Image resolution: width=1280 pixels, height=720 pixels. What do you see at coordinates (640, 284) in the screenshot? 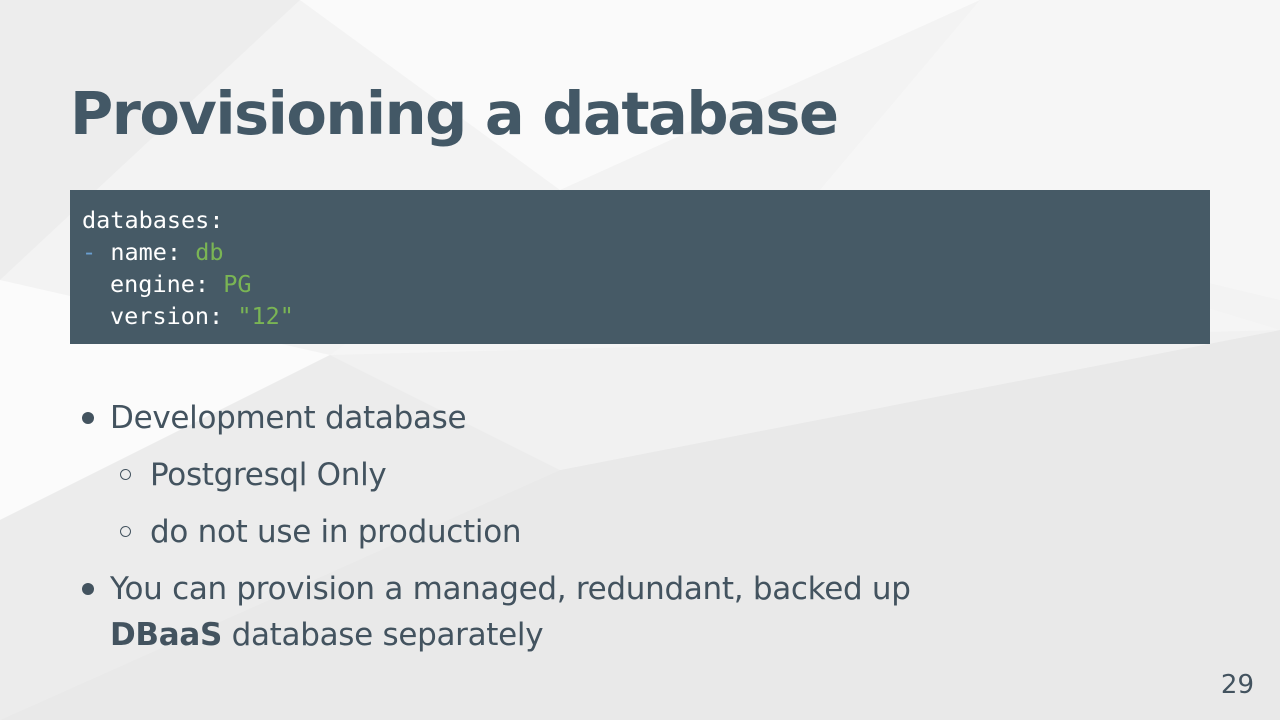
I see `code-line-3: engine: PG` at bounding box center [640, 284].